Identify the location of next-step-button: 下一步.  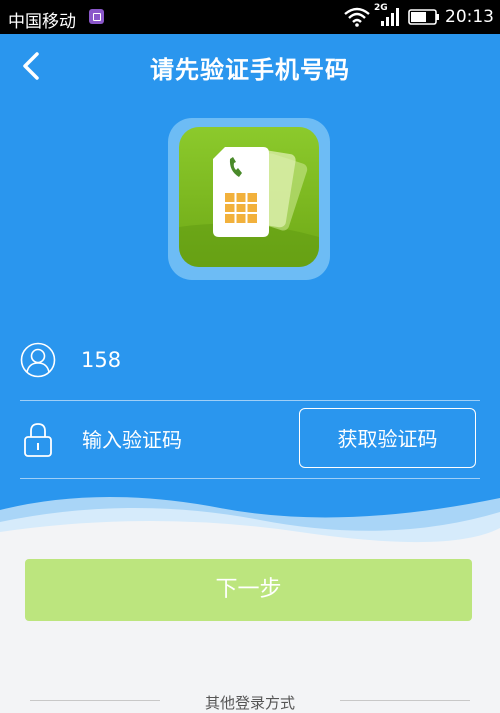
(248, 590).